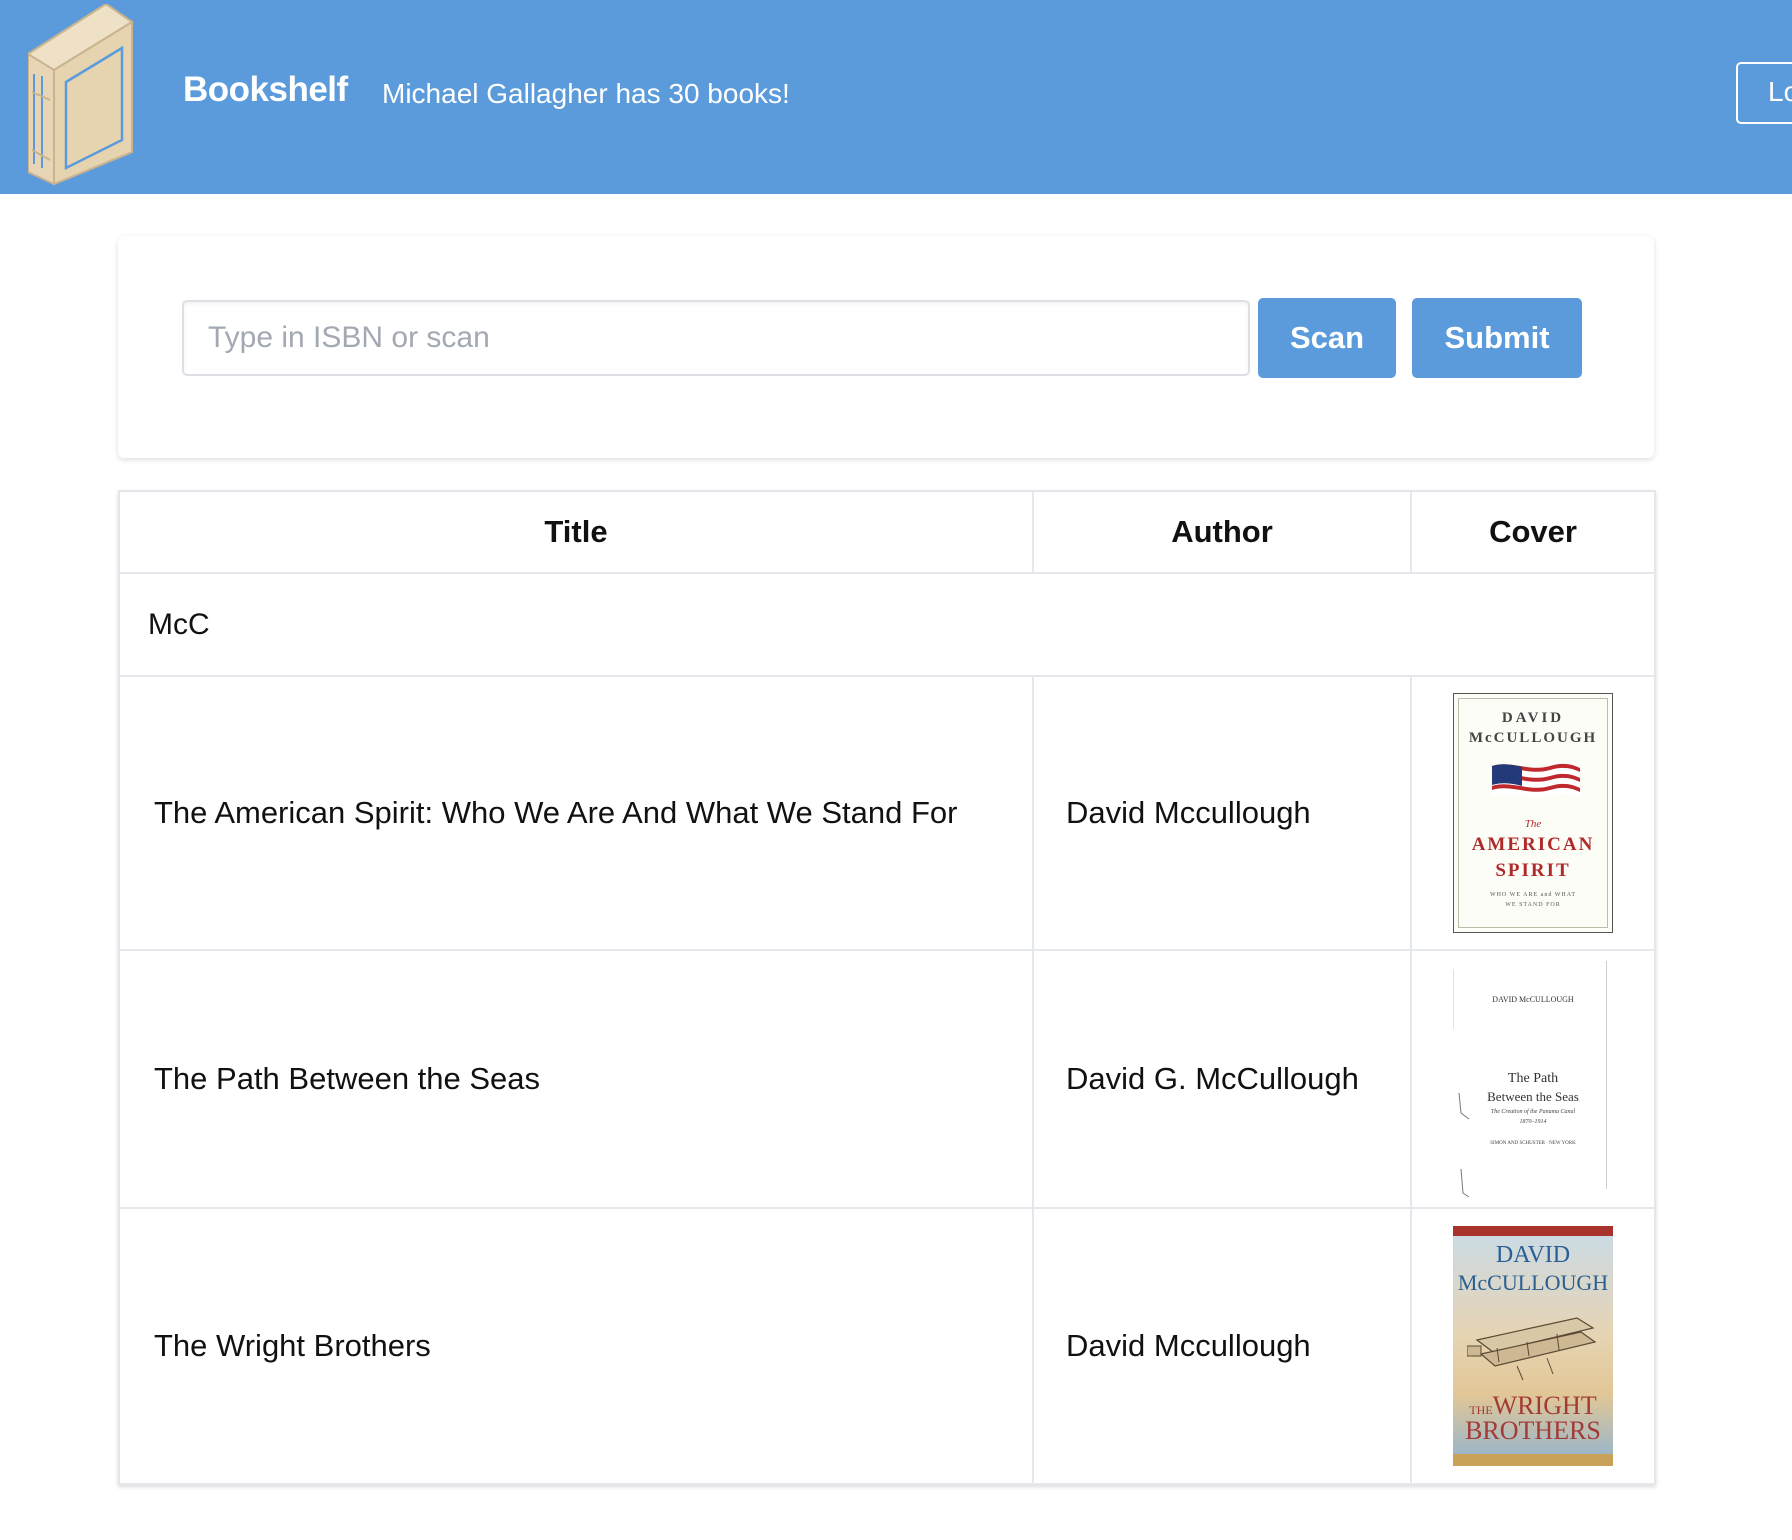 The width and height of the screenshot is (1792, 1540). What do you see at coordinates (1536, 780) in the screenshot?
I see `flag-icon` at bounding box center [1536, 780].